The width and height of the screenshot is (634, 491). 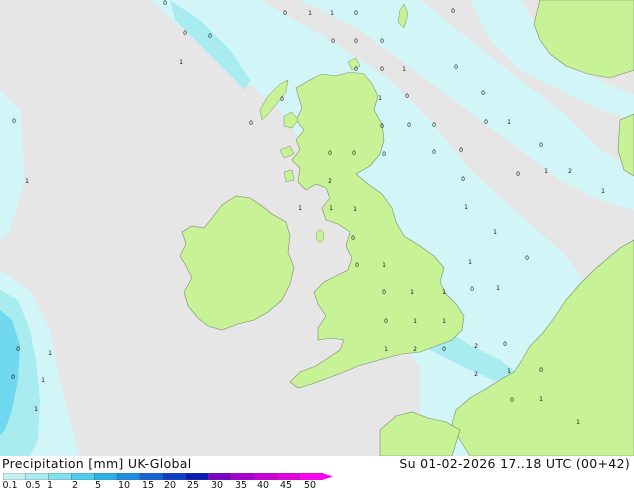 What do you see at coordinates (75, 485) in the screenshot?
I see `legend-tick-label: 2` at bounding box center [75, 485].